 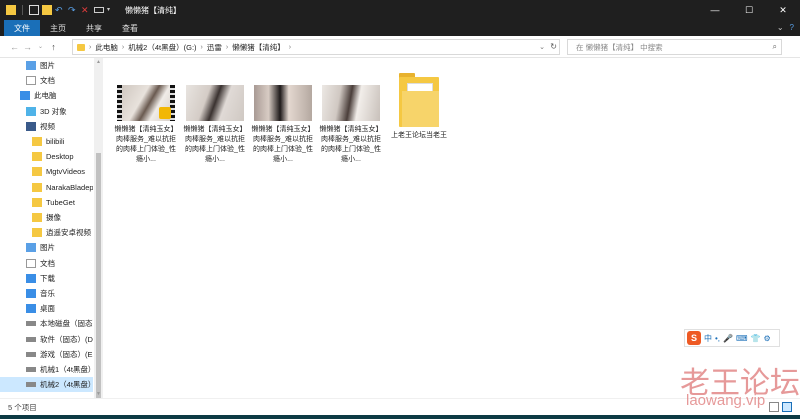 What do you see at coordinates (66, 324) in the screenshot?
I see `sidebar-item-label: 本地磁盘（固态）` at bounding box center [66, 324].